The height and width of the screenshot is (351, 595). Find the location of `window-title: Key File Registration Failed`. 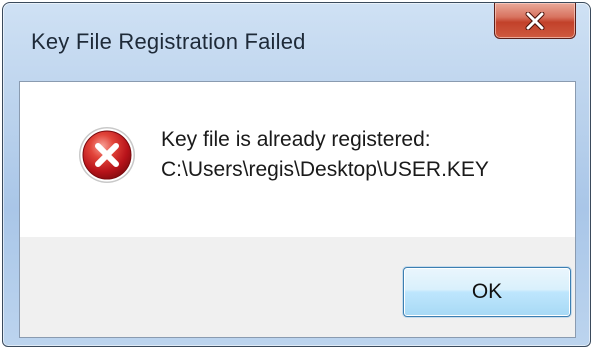

window-title: Key File Registration Failed is located at coordinates (168, 41).